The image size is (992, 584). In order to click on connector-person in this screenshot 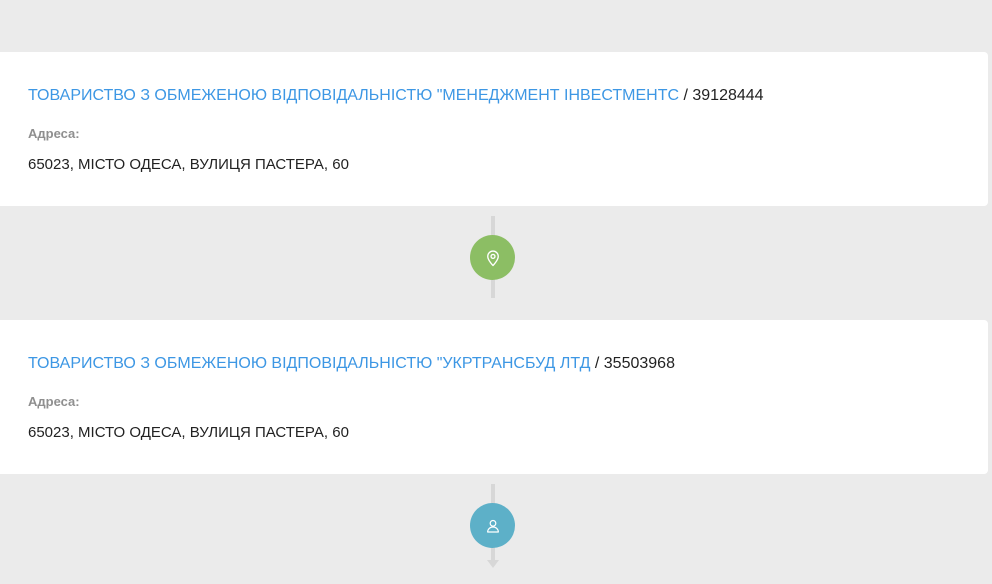, I will do `click(492, 528)`.